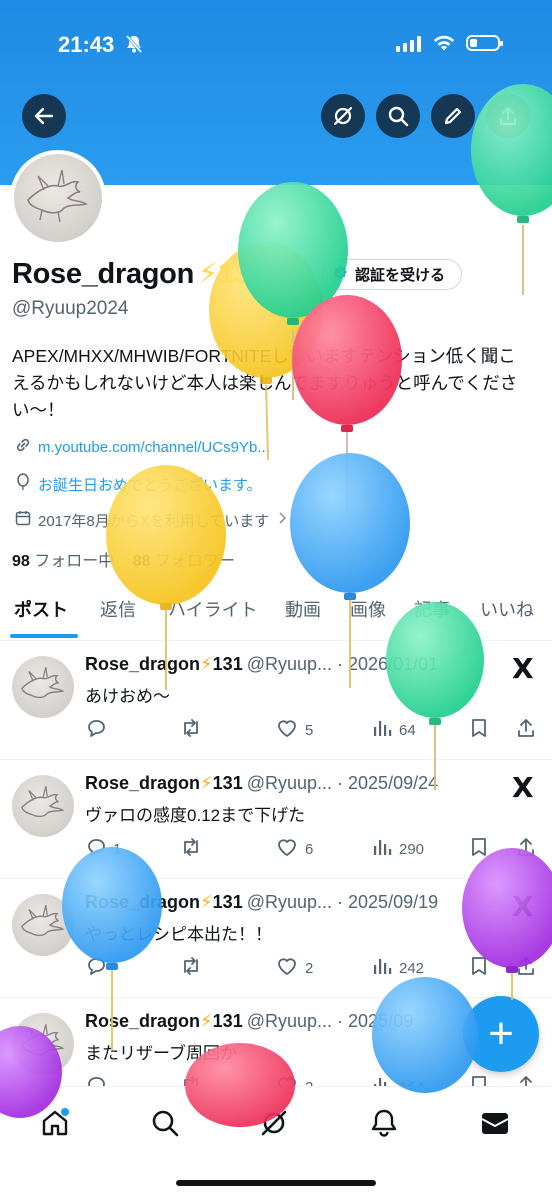 The height and width of the screenshot is (1201, 552). Describe the element at coordinates (96, 849) in the screenshot. I see `reply-icon` at that location.